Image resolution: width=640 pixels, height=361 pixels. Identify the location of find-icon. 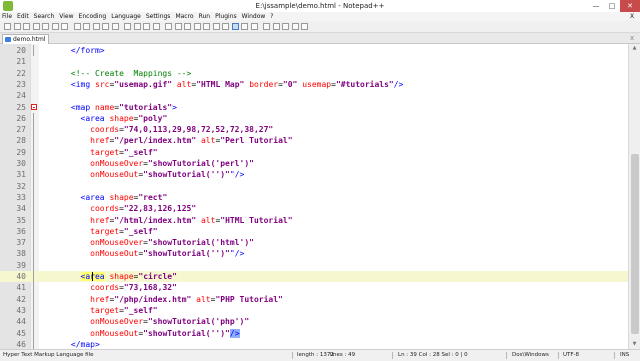
(127, 26).